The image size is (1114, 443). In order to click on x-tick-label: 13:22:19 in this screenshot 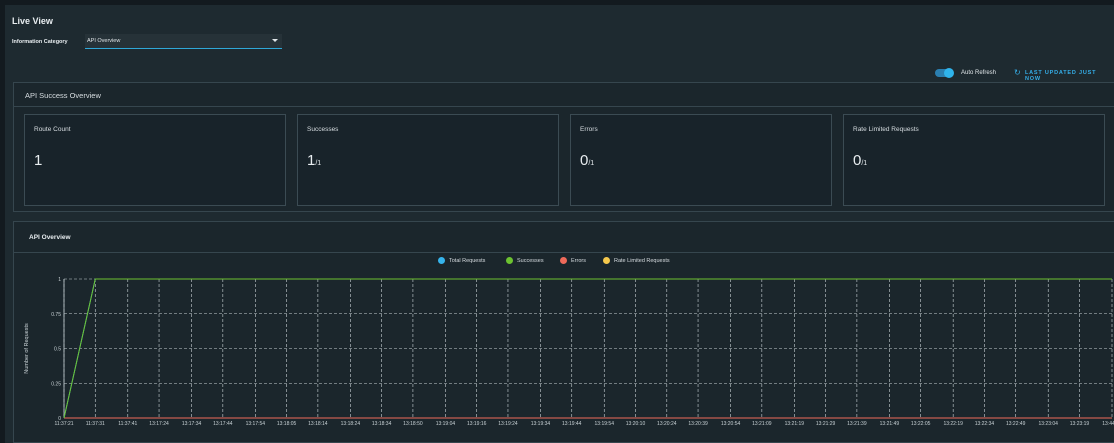, I will do `click(953, 424)`.